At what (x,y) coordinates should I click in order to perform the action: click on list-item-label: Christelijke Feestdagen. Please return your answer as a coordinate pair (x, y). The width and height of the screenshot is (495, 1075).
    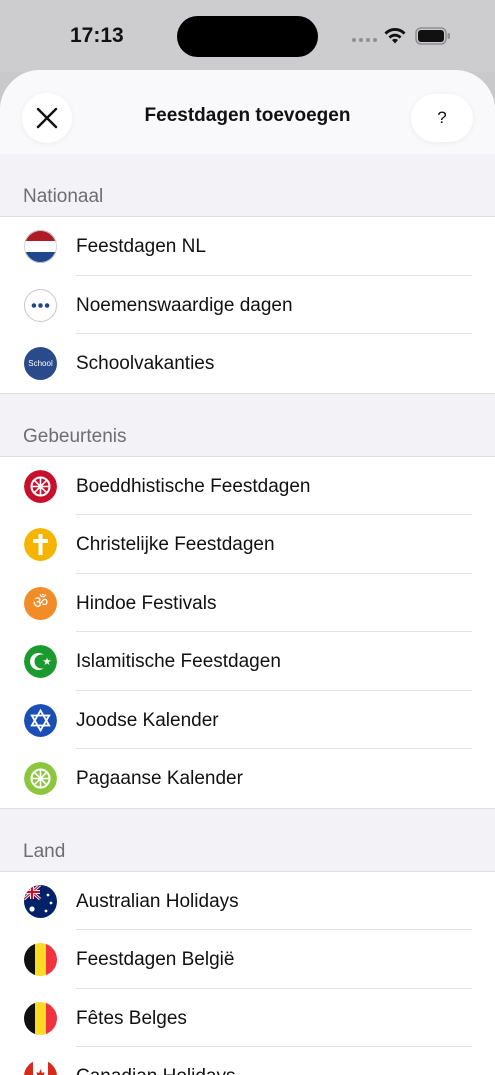
    Looking at the image, I should click on (175, 544).